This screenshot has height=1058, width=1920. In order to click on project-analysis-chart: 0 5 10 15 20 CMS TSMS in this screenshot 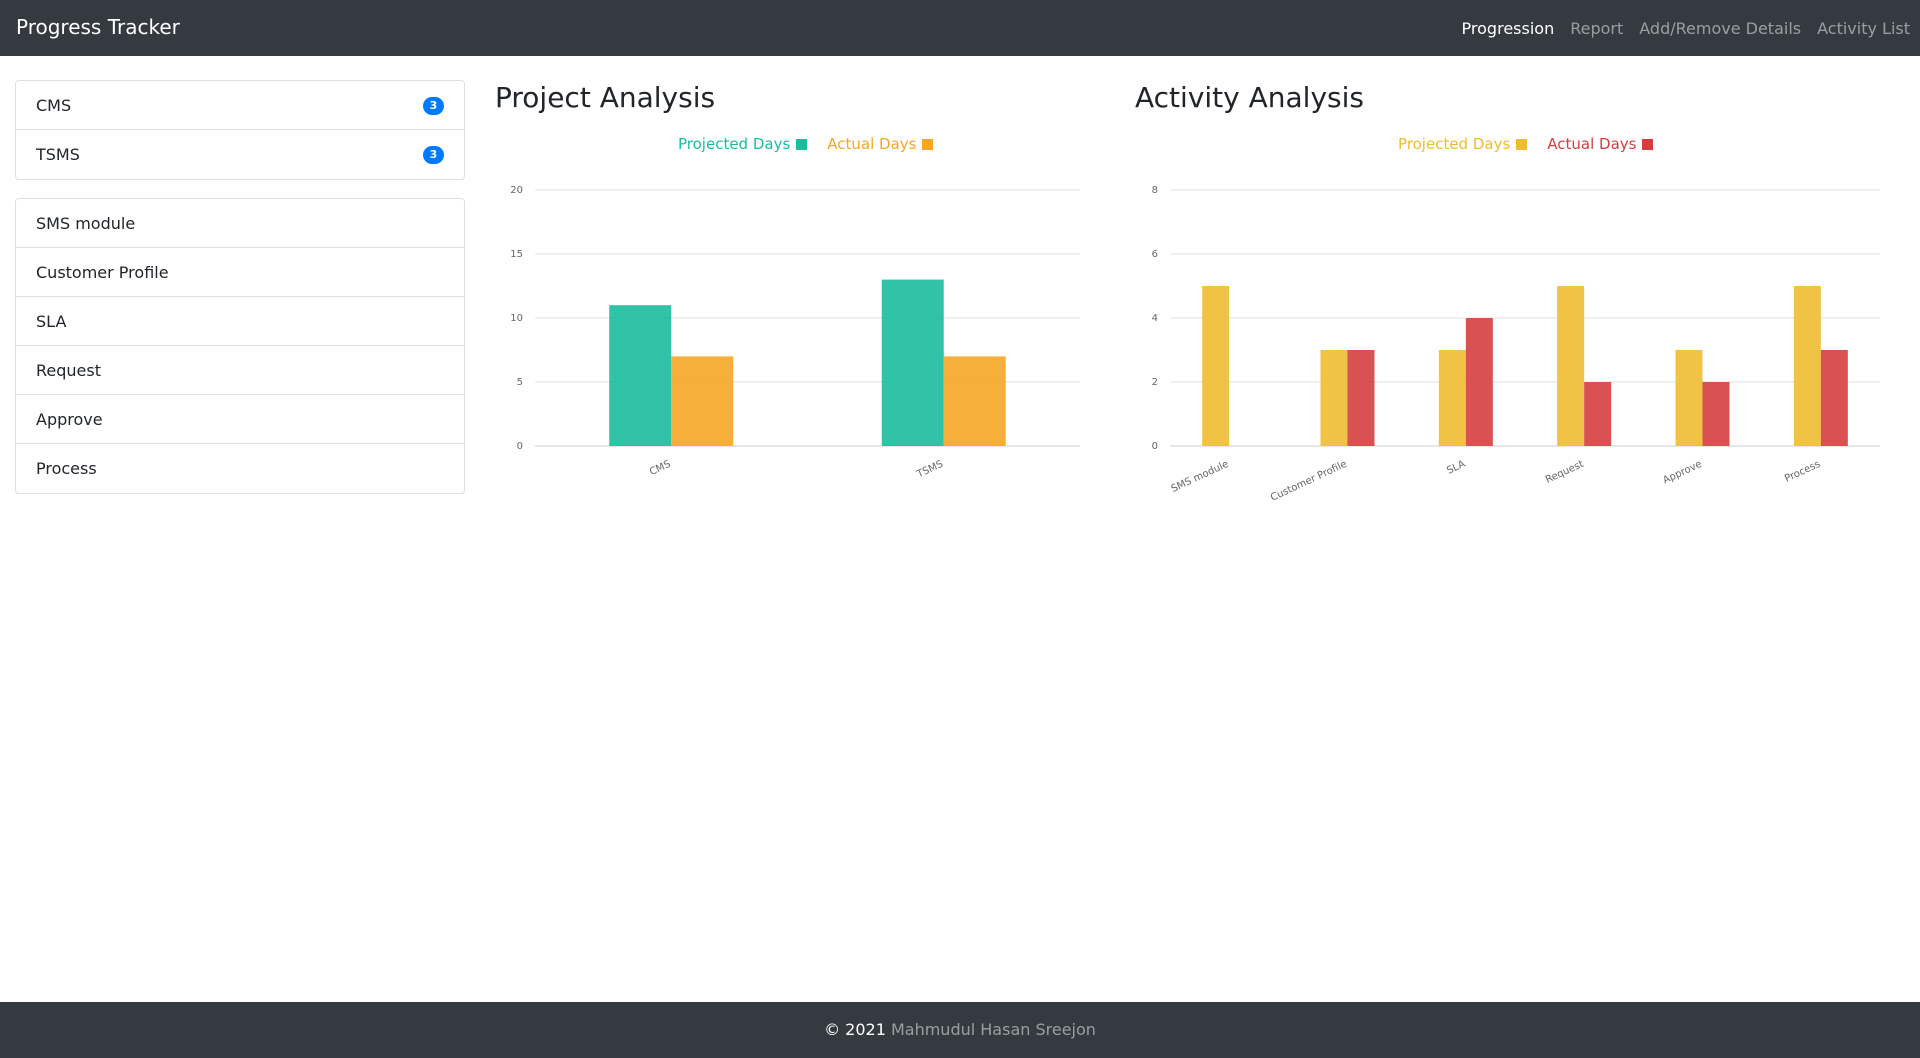, I will do `click(795, 333)`.